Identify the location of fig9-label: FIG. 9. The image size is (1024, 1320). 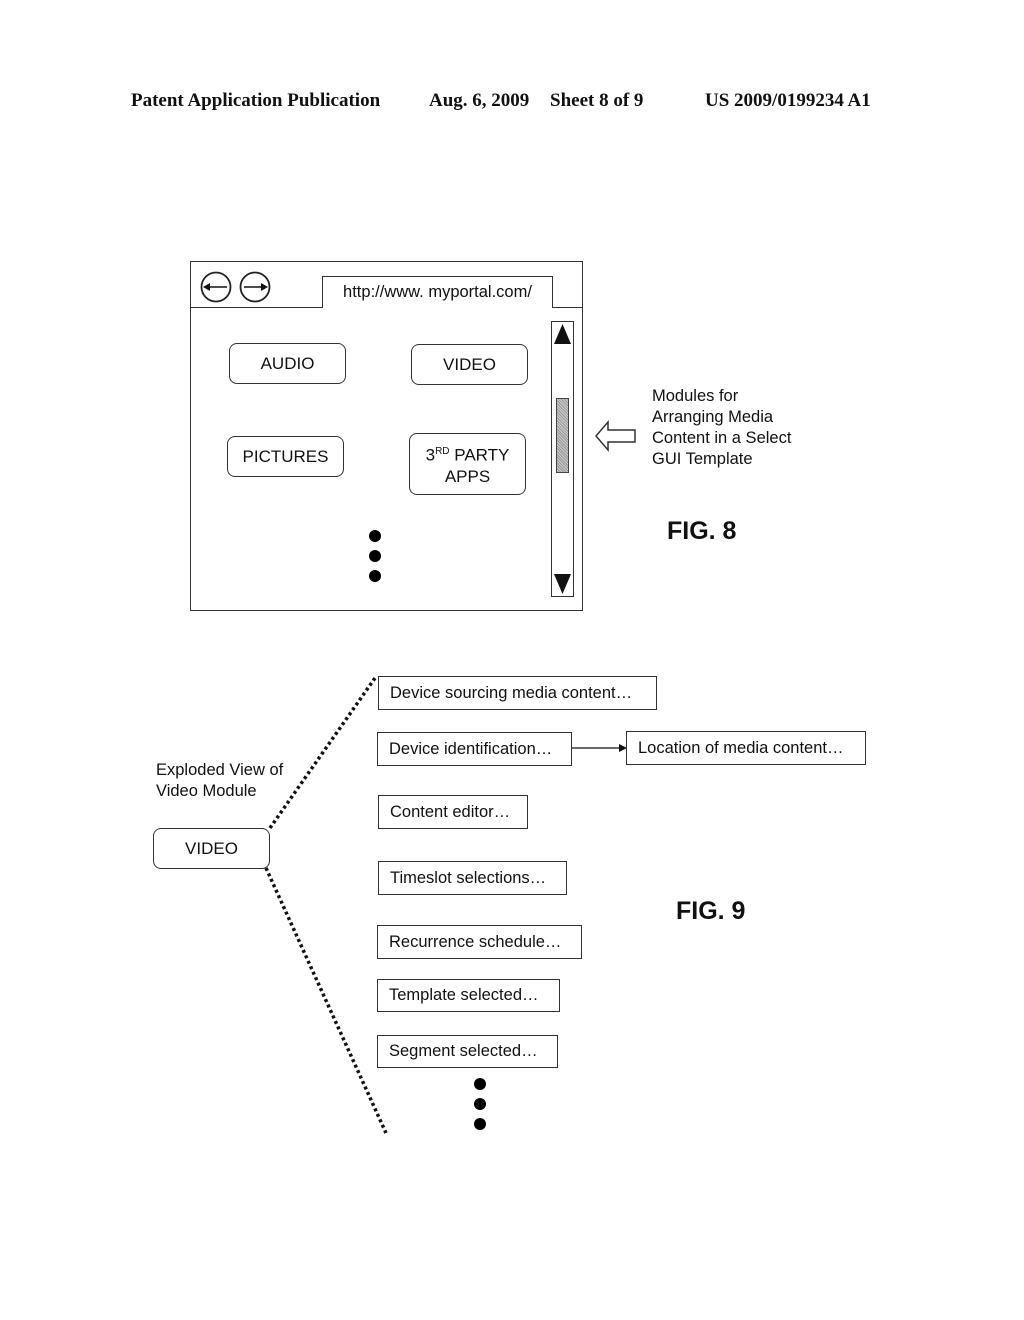
(711, 911).